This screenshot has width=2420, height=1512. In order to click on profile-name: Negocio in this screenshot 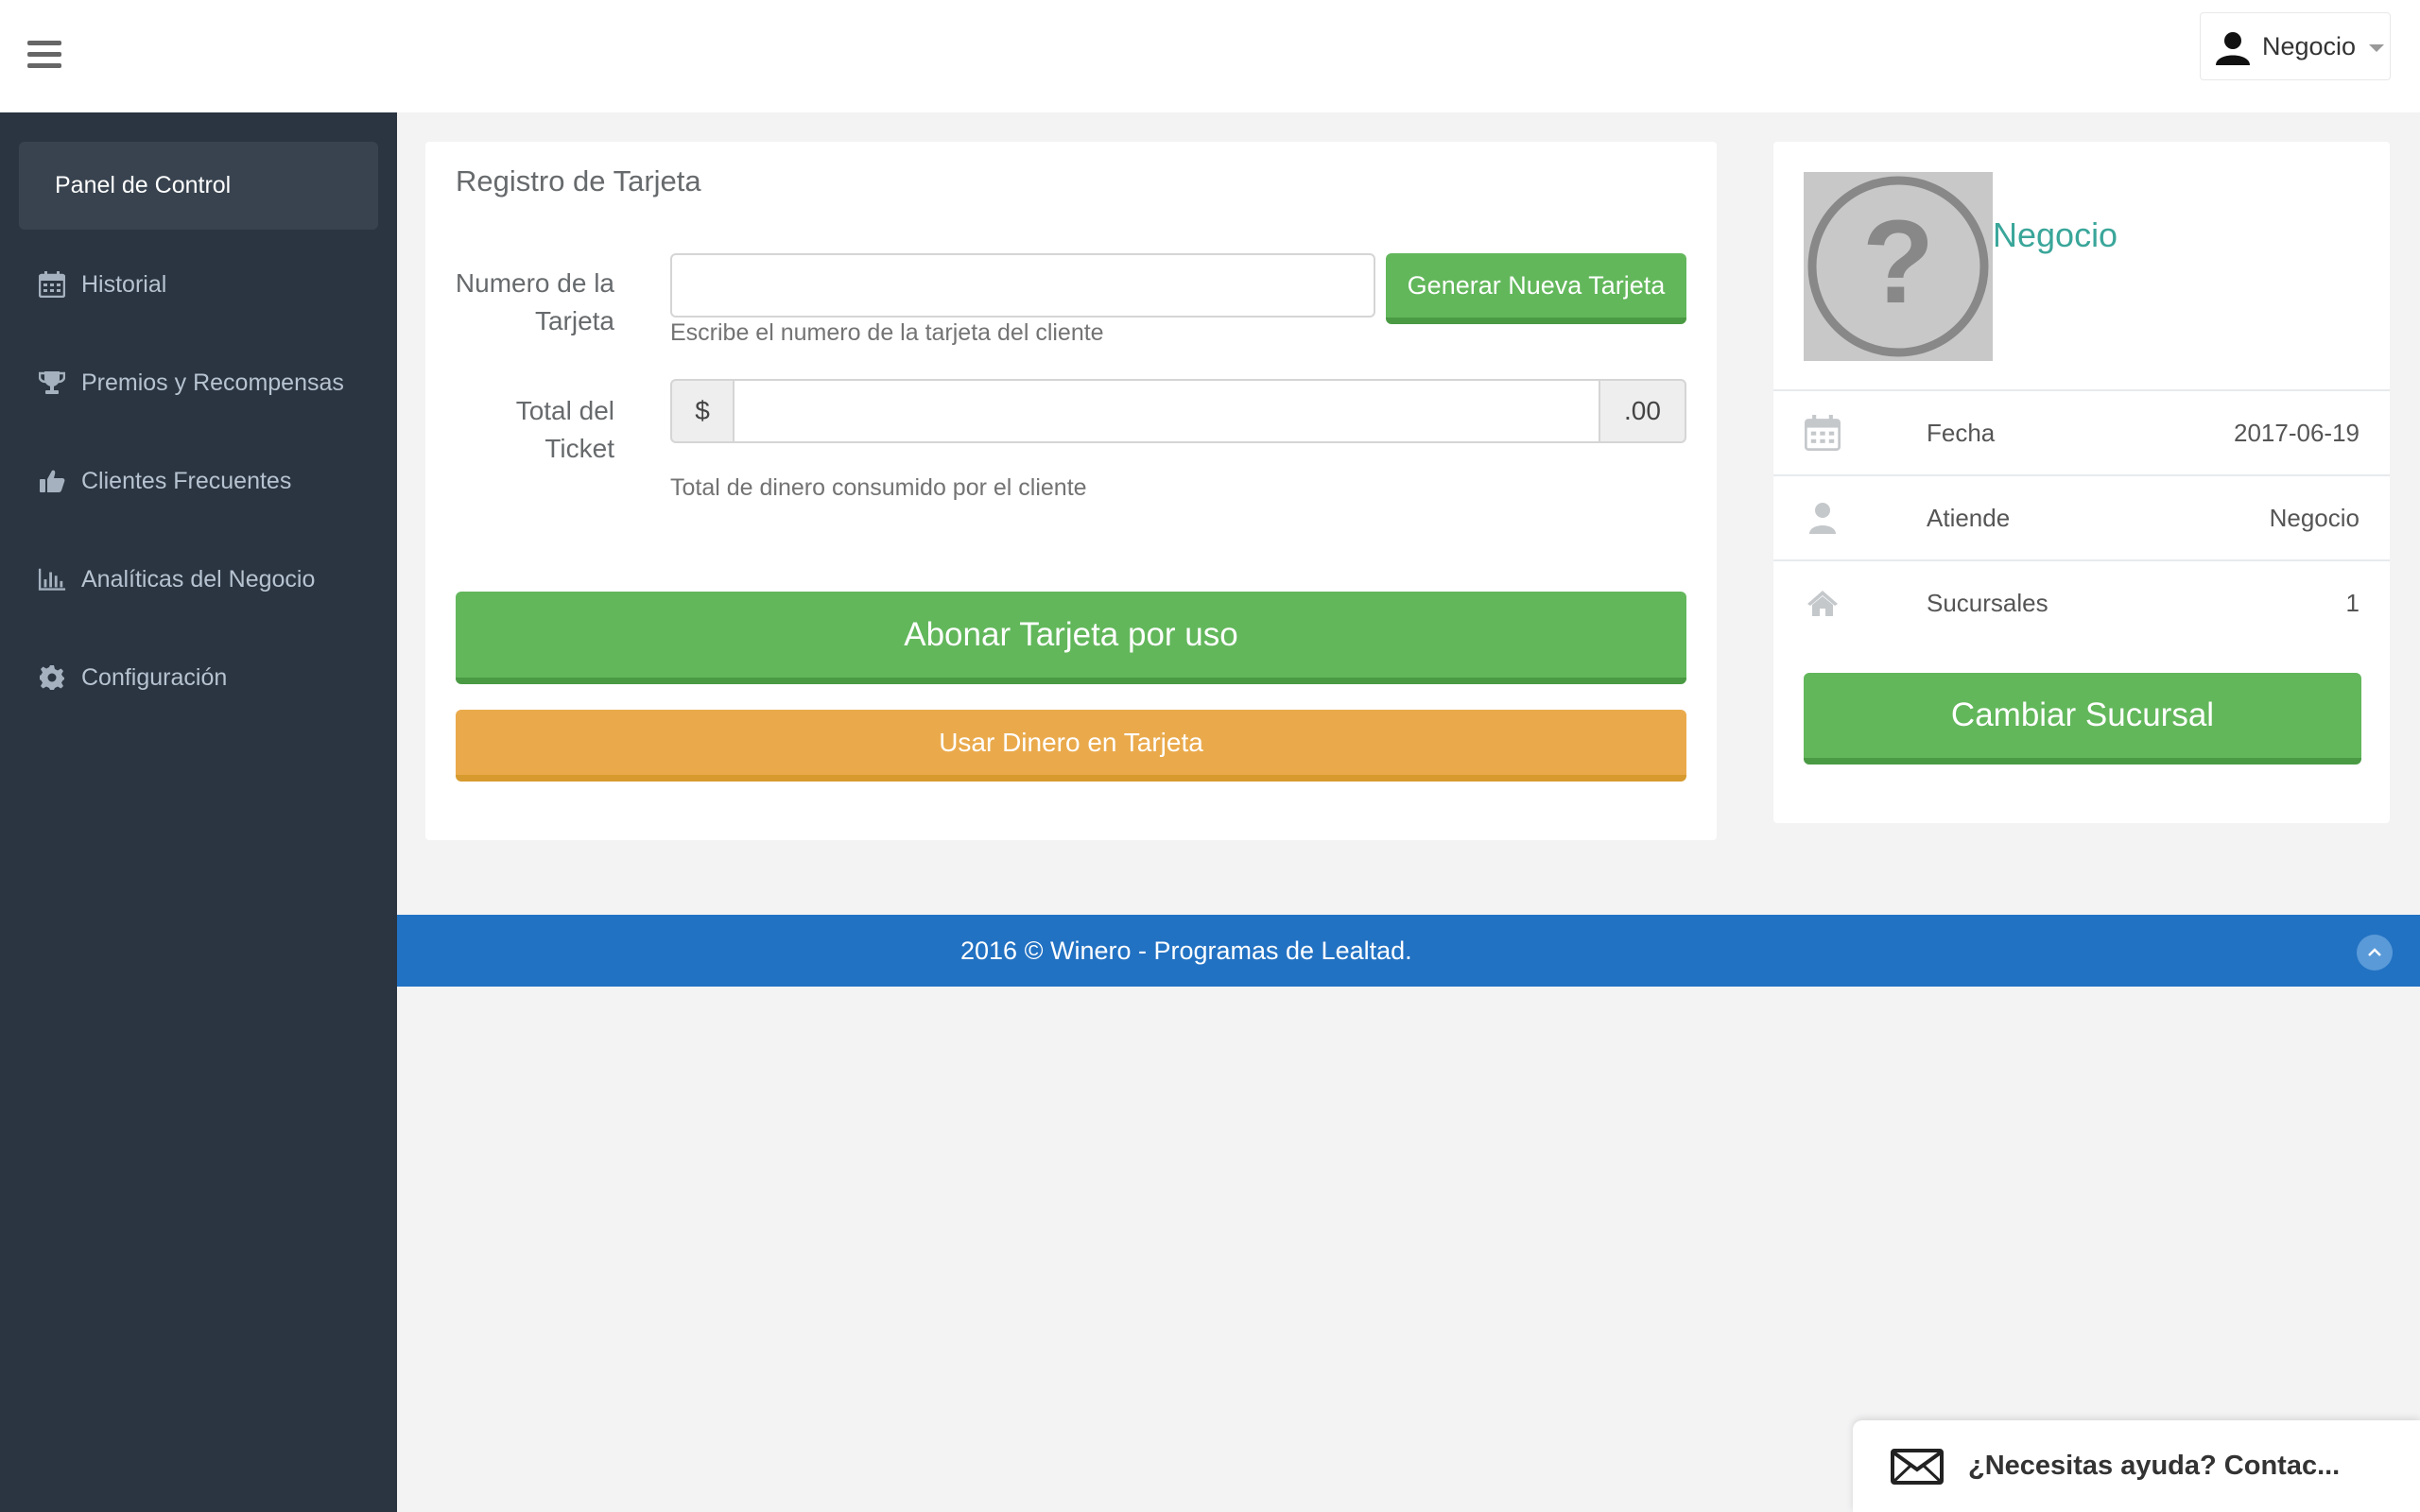, I will do `click(2055, 234)`.